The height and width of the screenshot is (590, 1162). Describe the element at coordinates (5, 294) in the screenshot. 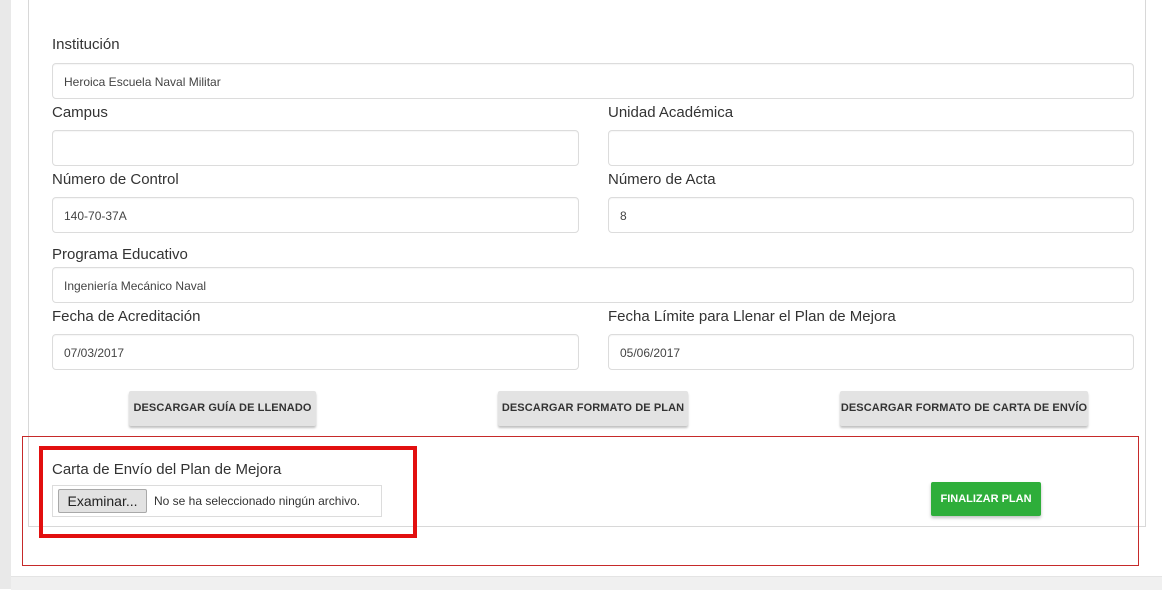

I see `left-scroll-gutter` at that location.